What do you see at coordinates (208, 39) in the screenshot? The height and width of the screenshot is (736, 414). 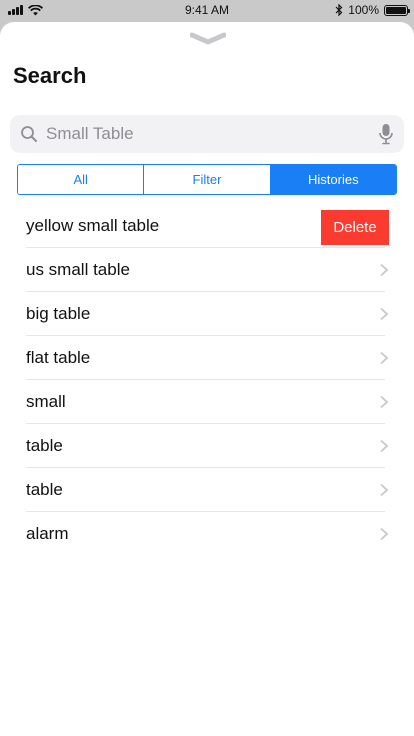 I see `chevron-down-icon` at bounding box center [208, 39].